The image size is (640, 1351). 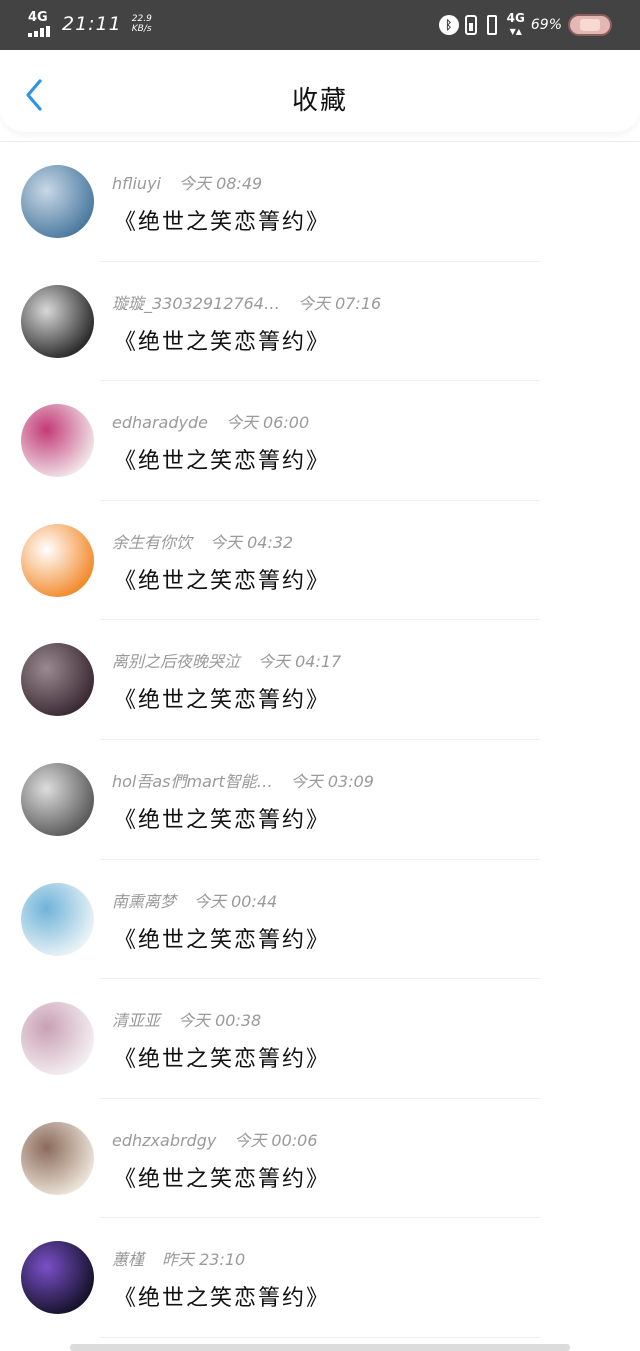 I want to click on status-left: 4G 21:11 22.9 KB/s, so click(x=90, y=24).